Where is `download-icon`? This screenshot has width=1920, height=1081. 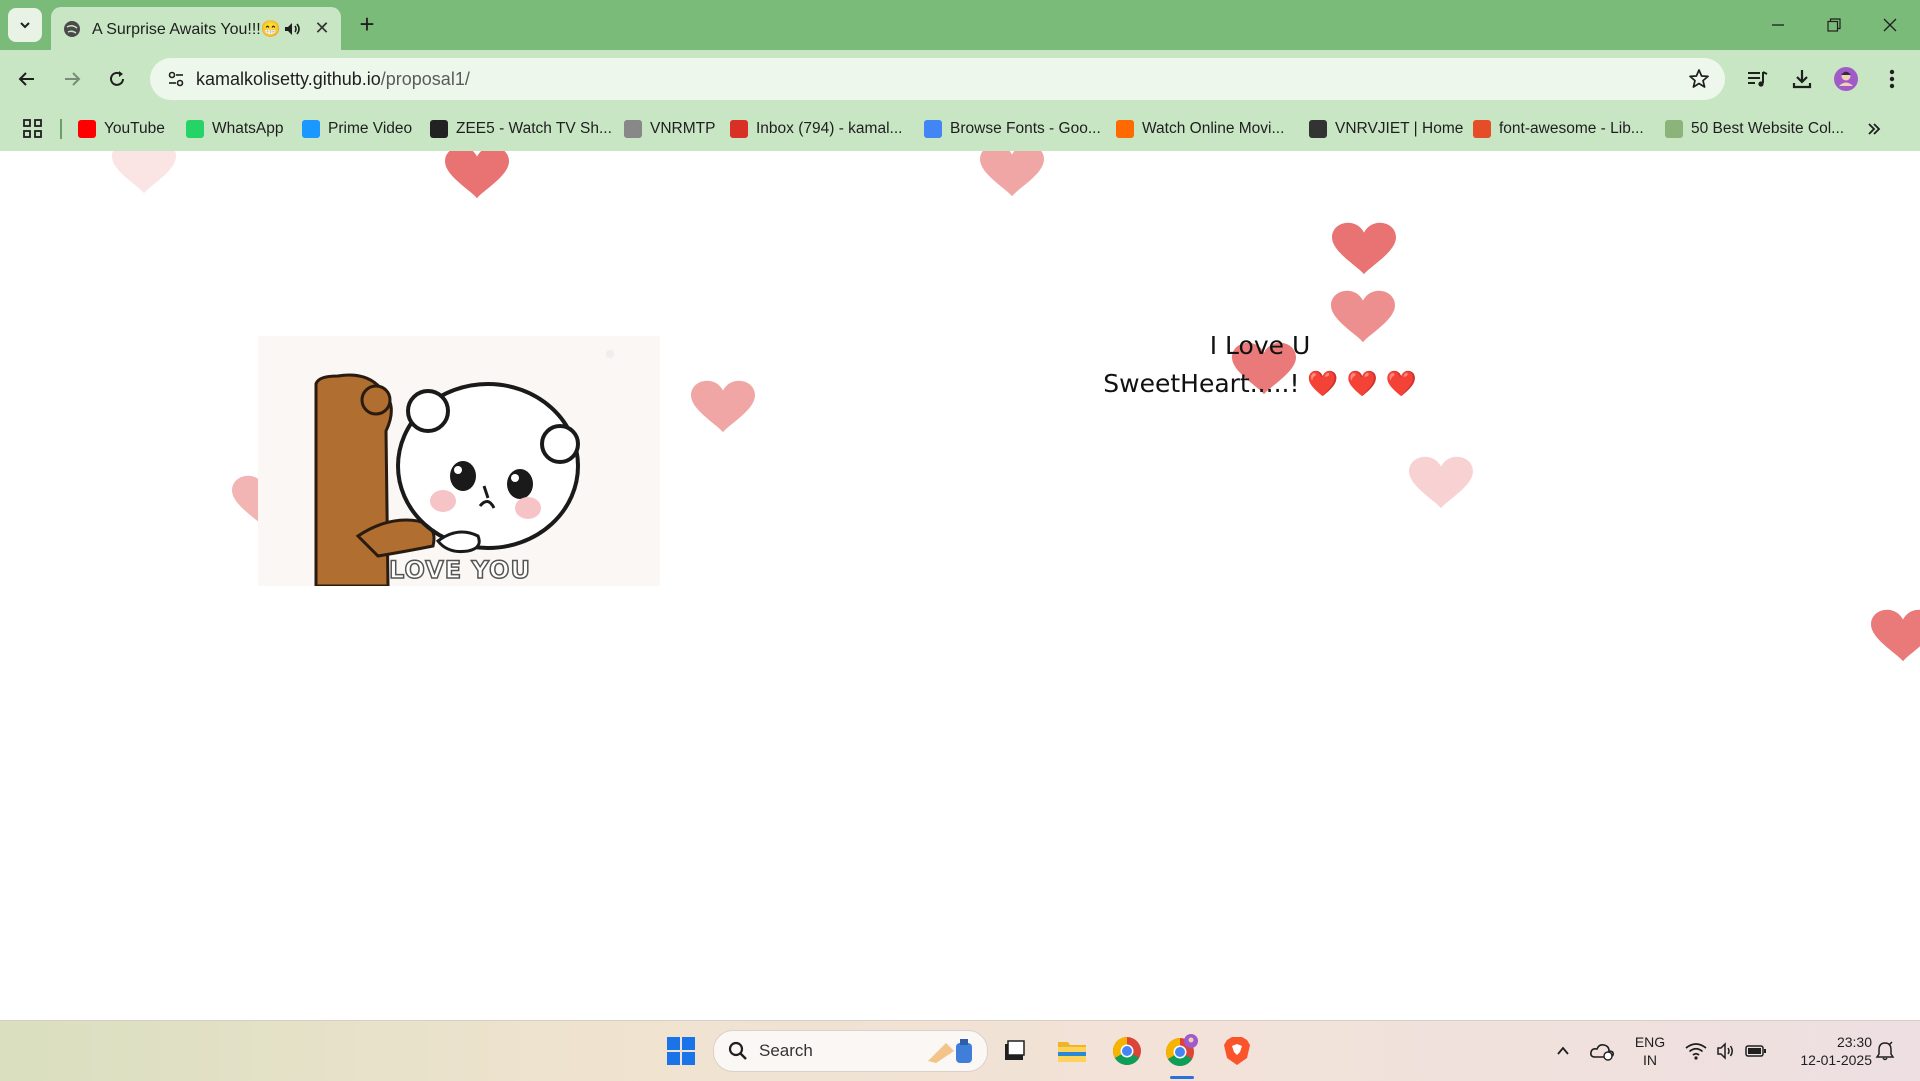 download-icon is located at coordinates (1802, 79).